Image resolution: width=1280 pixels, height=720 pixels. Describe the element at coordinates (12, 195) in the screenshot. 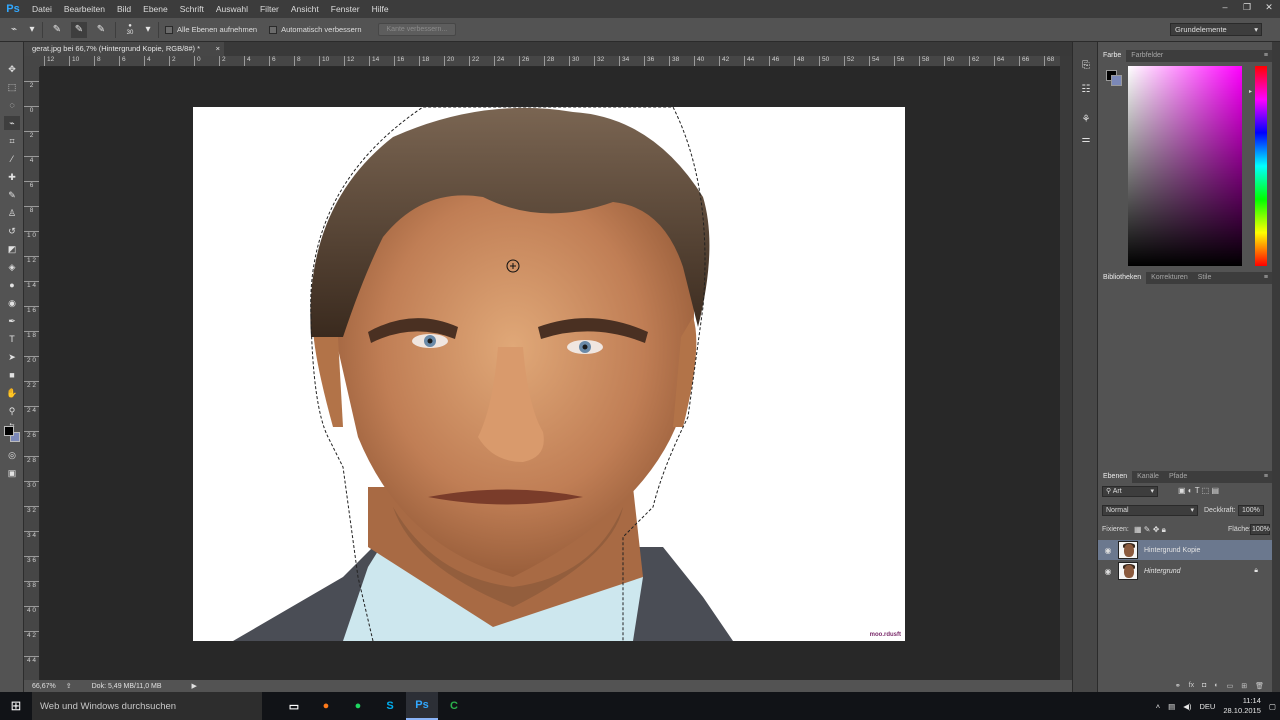

I see `brush-tool-icon: ✎` at that location.